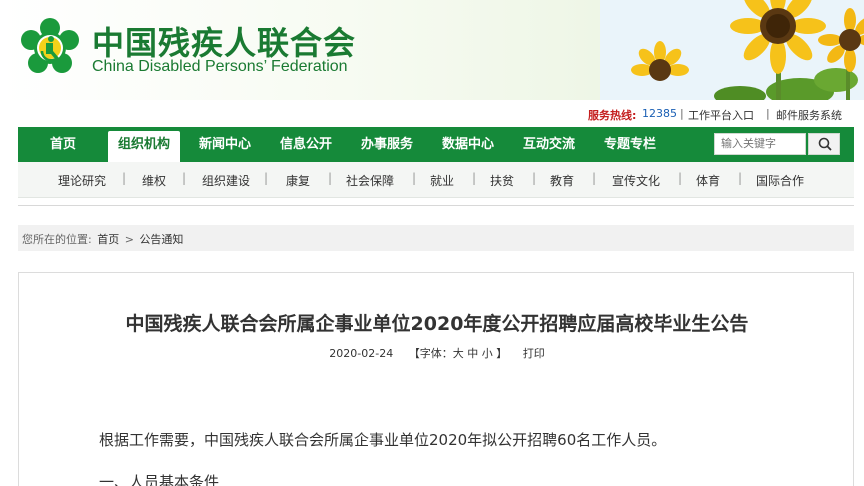  What do you see at coordinates (760, 144) in the screenshot?
I see `search-input` at bounding box center [760, 144].